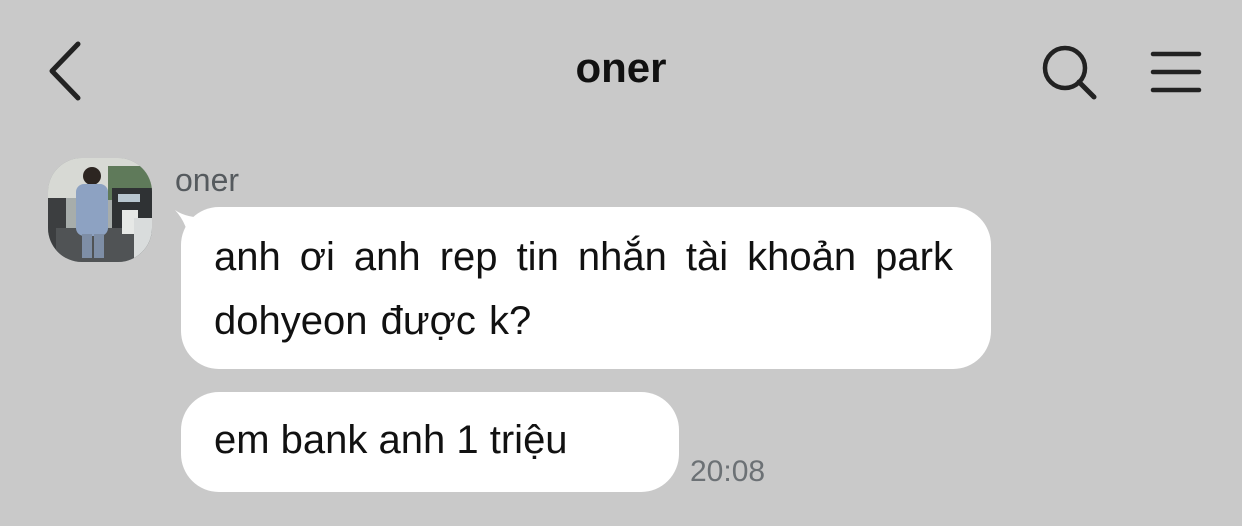  I want to click on message-bubble: em bank anh 1 triệu, so click(430, 442).